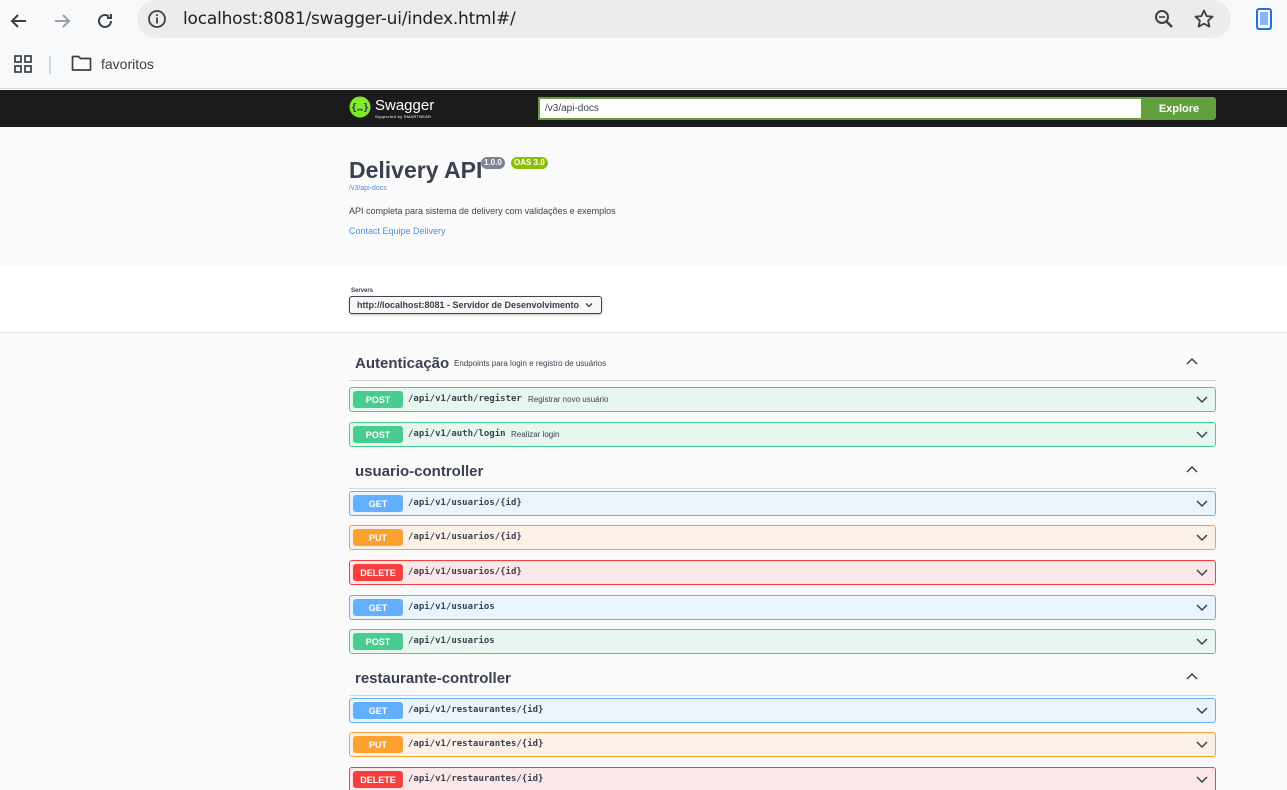 This screenshot has width=1287, height=790. Describe the element at coordinates (782, 744) in the screenshot. I see `operation-put-restaurante-by-id: PUT /api/v1/restaurantes/{id}` at that location.